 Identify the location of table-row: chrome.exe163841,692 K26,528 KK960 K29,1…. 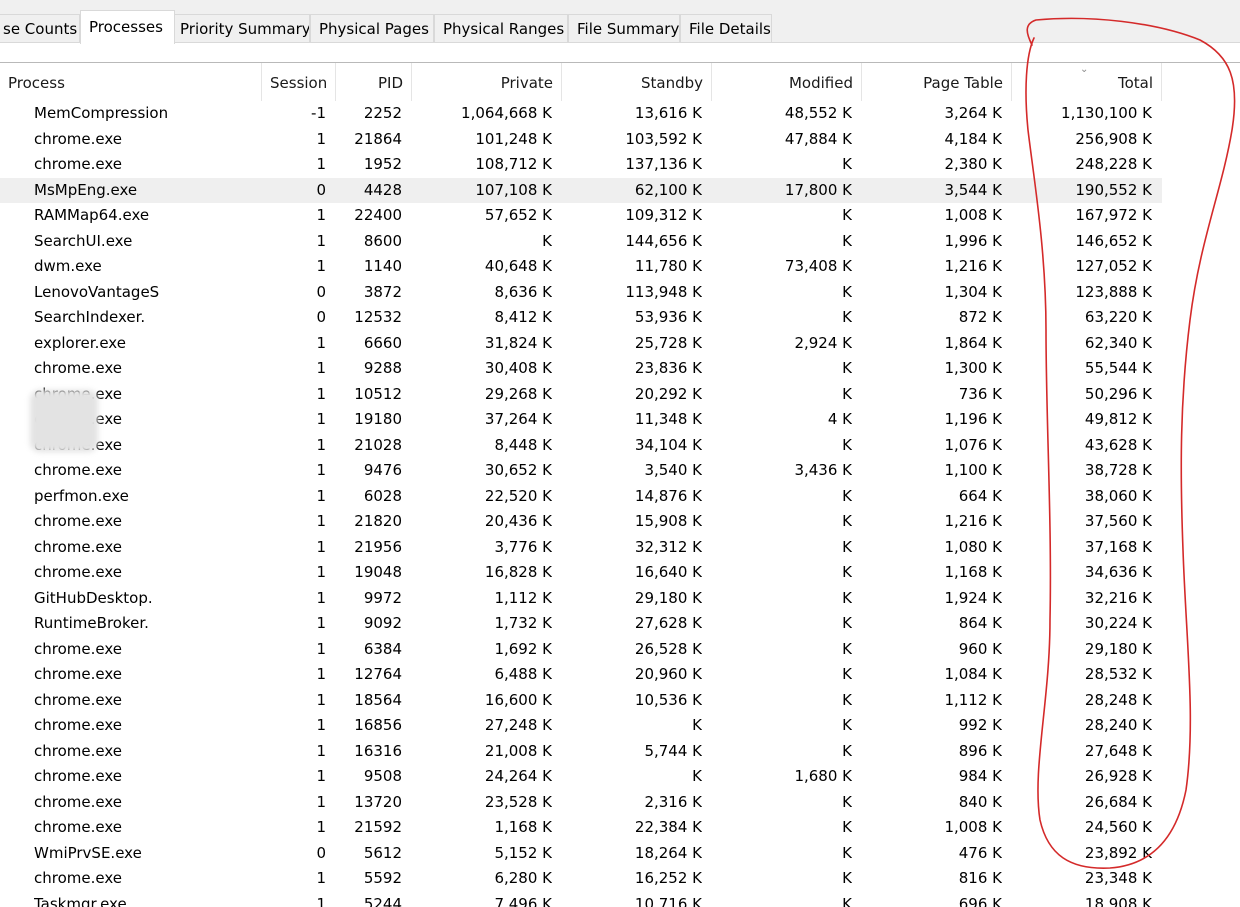
(581, 650).